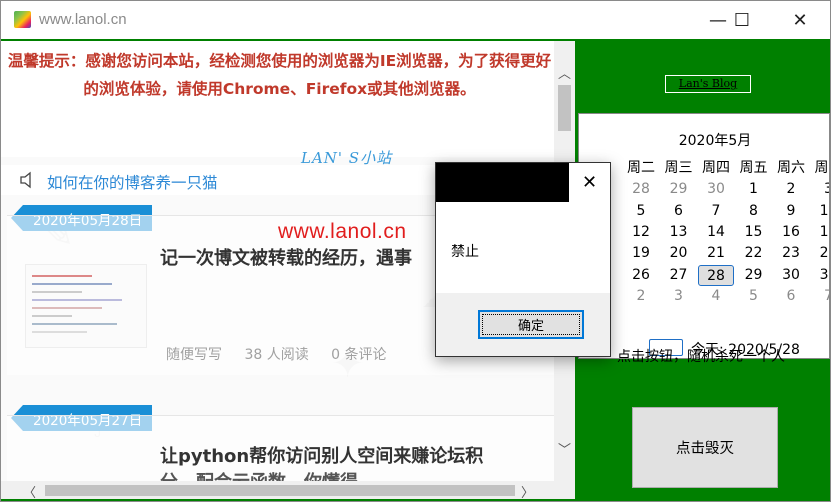 Image resolution: width=831 pixels, height=502 pixels. What do you see at coordinates (564, 108) in the screenshot?
I see `vertical-scroll-thumb` at bounding box center [564, 108].